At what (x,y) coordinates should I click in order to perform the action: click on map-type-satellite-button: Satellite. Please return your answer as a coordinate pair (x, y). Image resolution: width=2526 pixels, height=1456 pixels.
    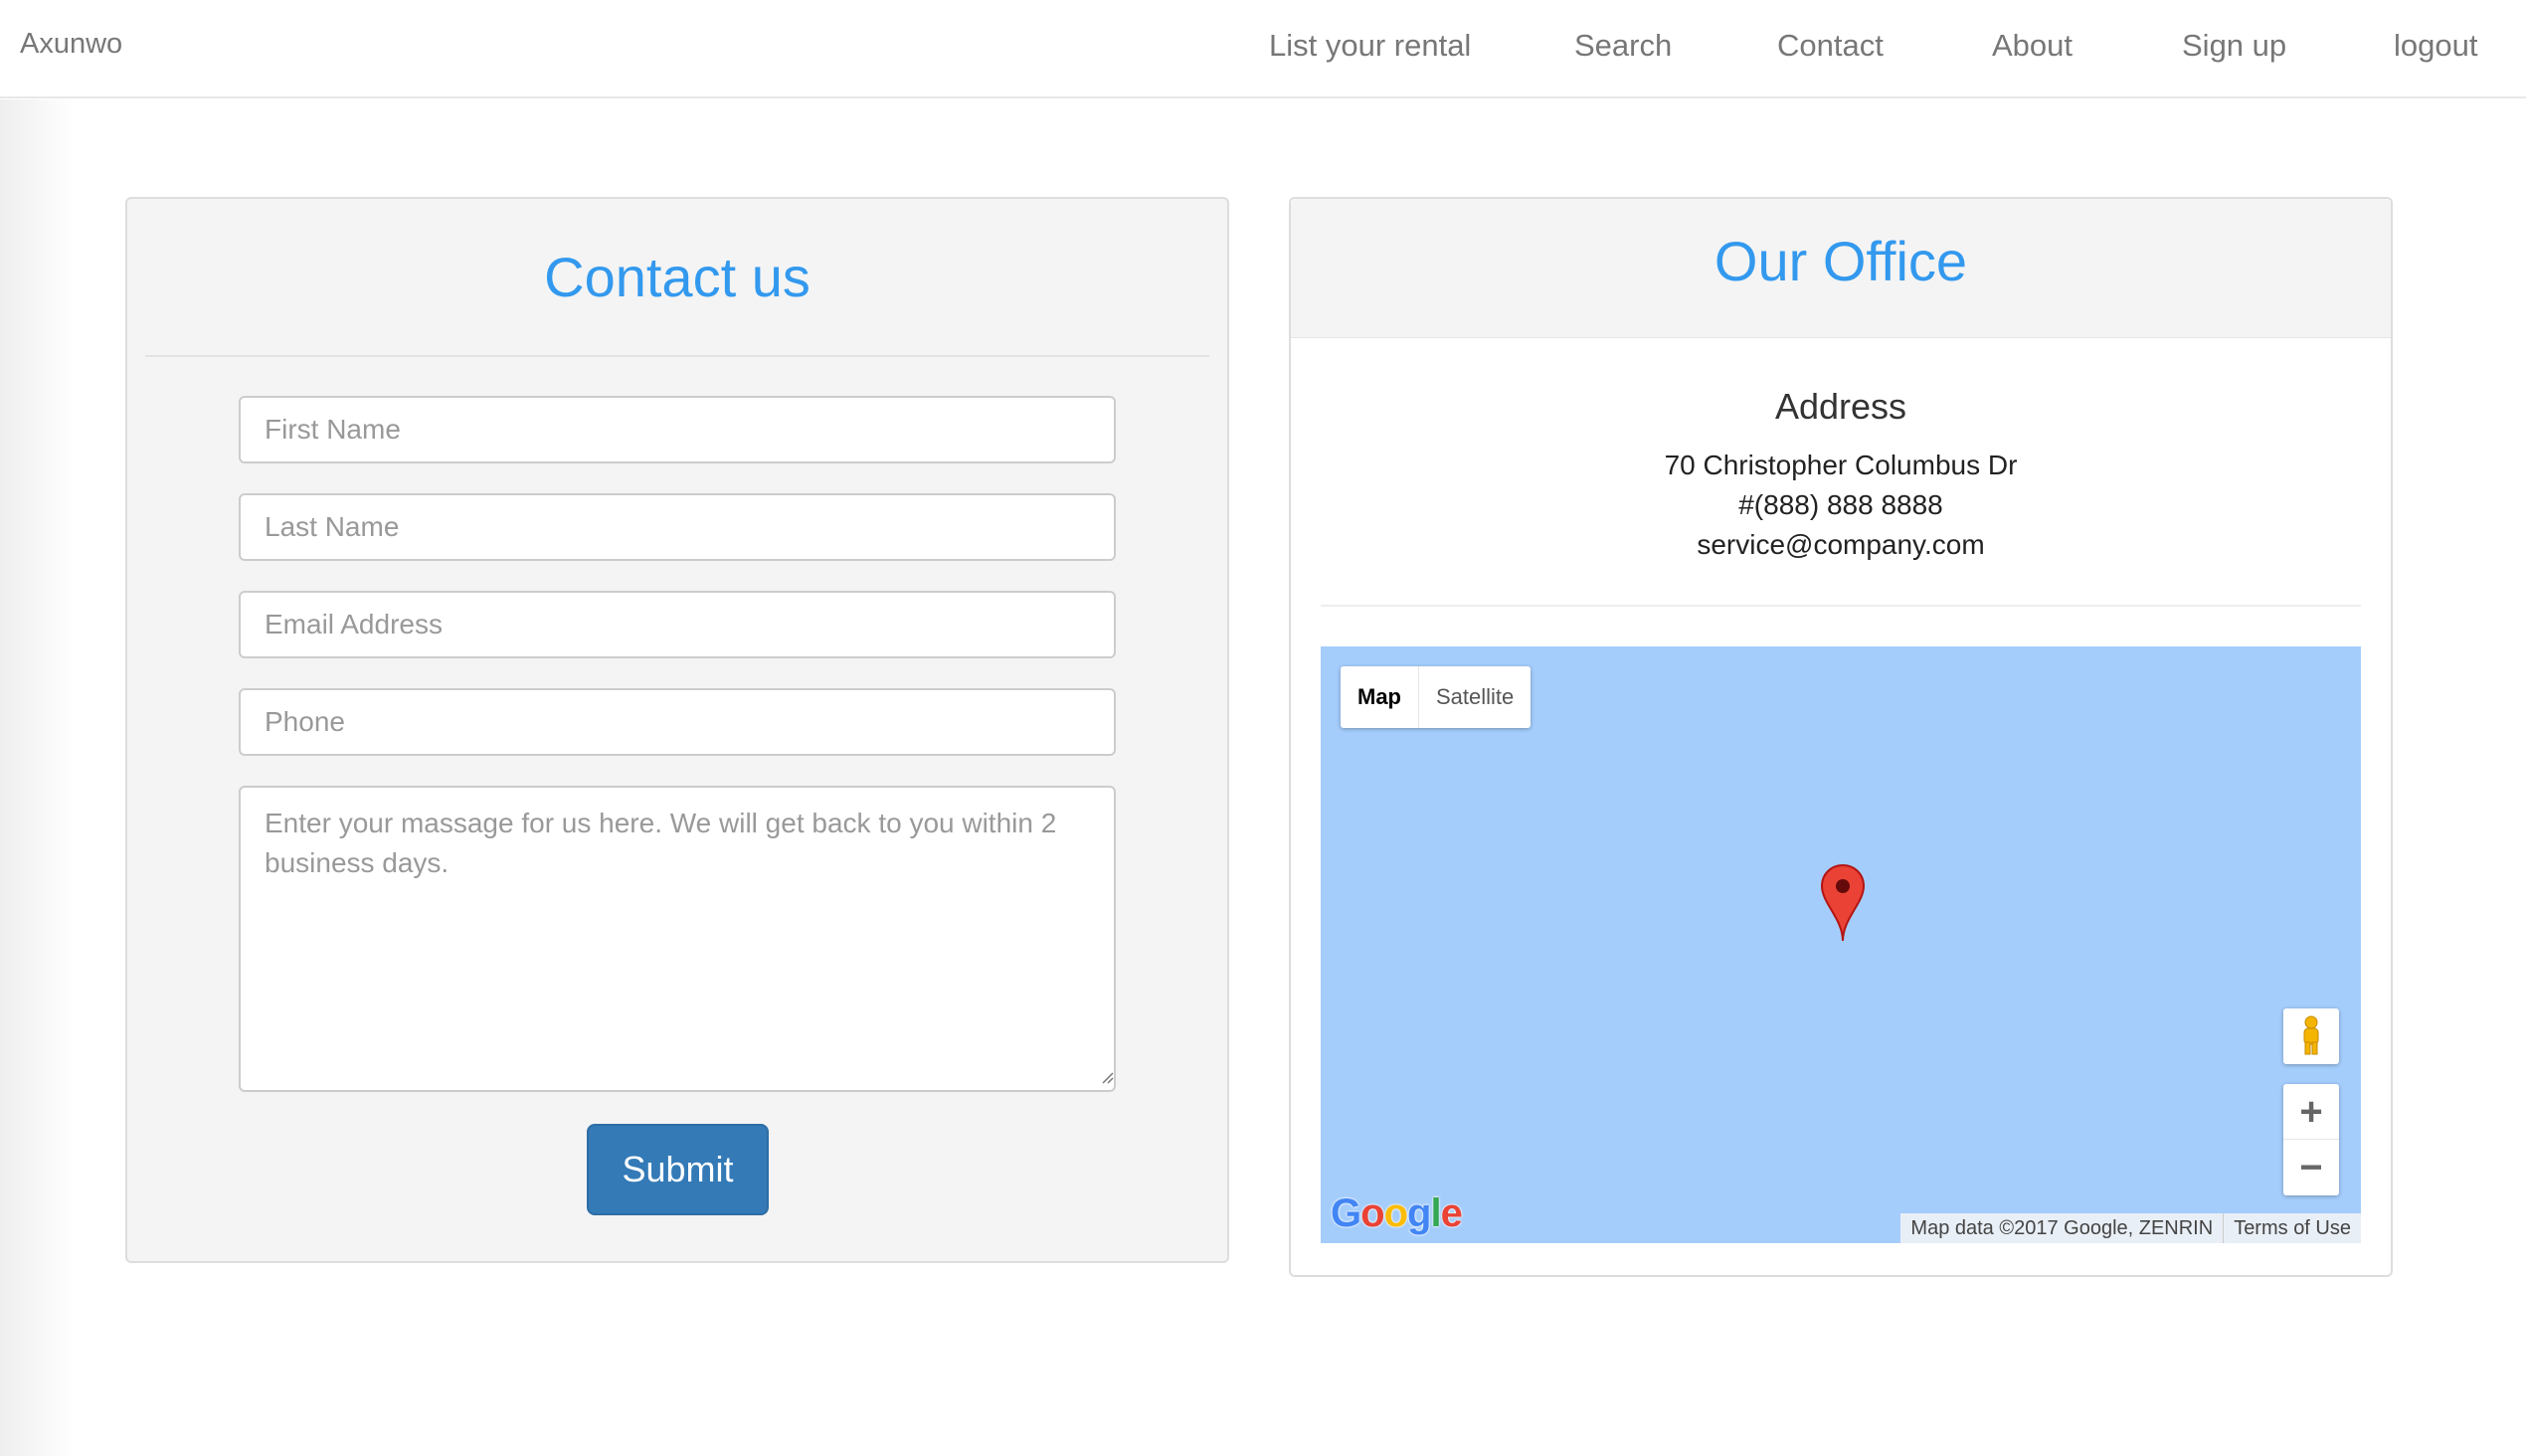
    Looking at the image, I should click on (1475, 697).